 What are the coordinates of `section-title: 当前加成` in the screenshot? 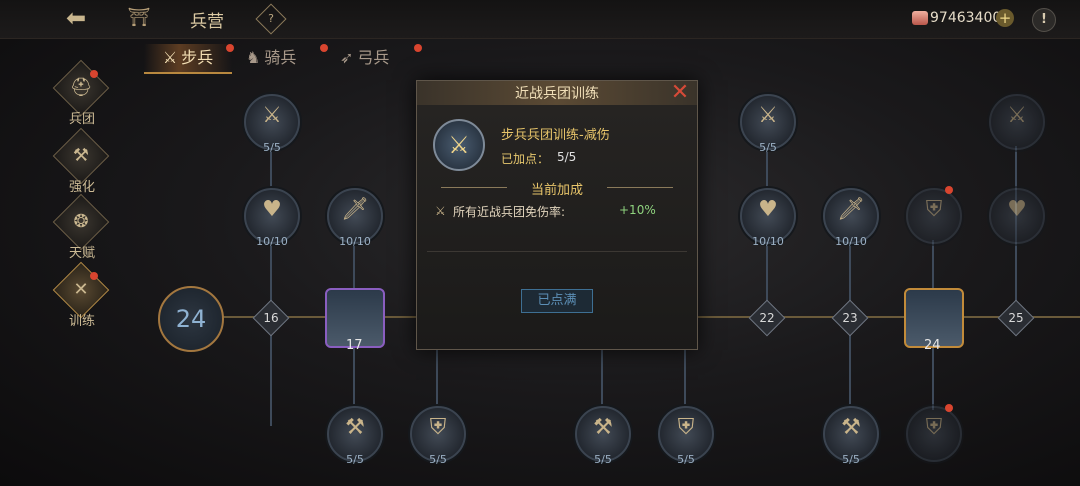 It's located at (556, 190).